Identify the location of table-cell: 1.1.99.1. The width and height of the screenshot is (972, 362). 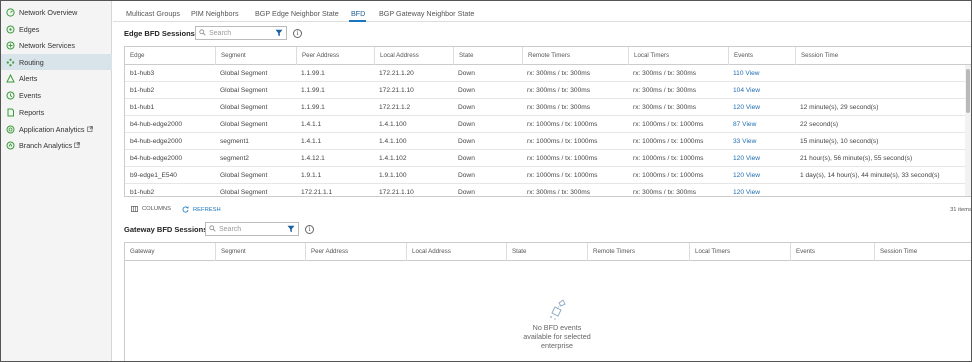
(313, 107).